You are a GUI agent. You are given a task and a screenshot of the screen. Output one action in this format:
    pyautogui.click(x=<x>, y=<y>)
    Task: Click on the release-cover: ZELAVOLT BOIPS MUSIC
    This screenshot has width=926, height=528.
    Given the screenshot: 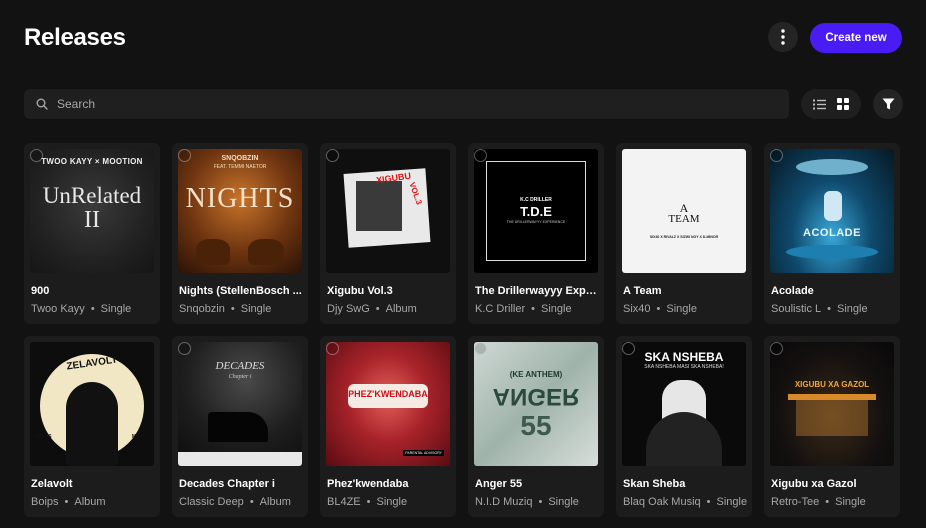 What is the action you would take?
    pyautogui.click(x=92, y=404)
    